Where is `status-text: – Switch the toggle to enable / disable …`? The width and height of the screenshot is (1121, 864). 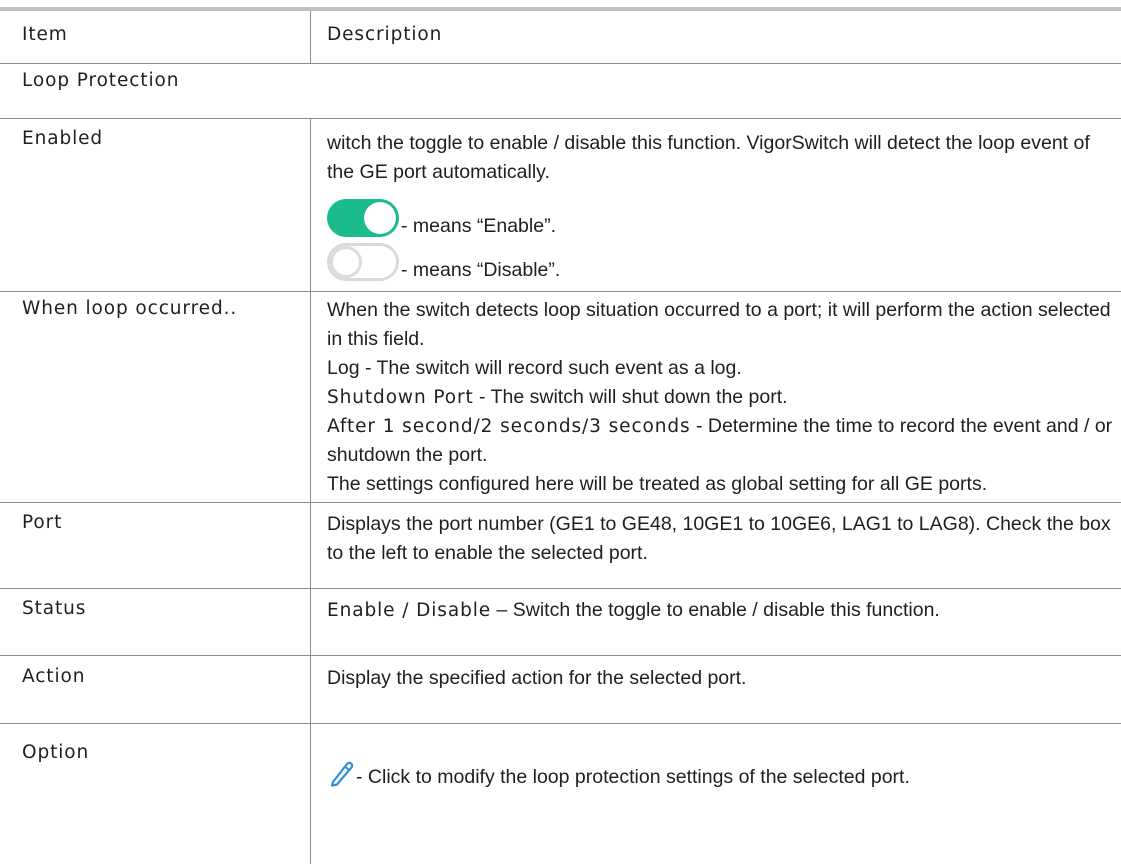
status-text: – Switch the toggle to enable / disable … is located at coordinates (715, 610).